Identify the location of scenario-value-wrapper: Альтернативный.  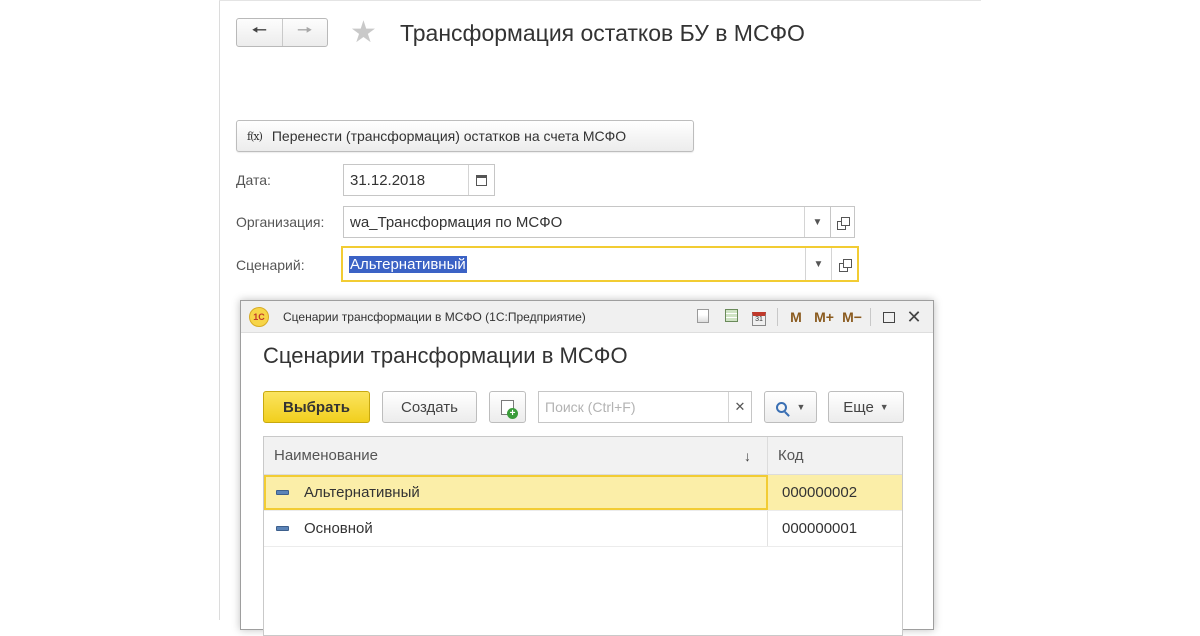
(574, 264).